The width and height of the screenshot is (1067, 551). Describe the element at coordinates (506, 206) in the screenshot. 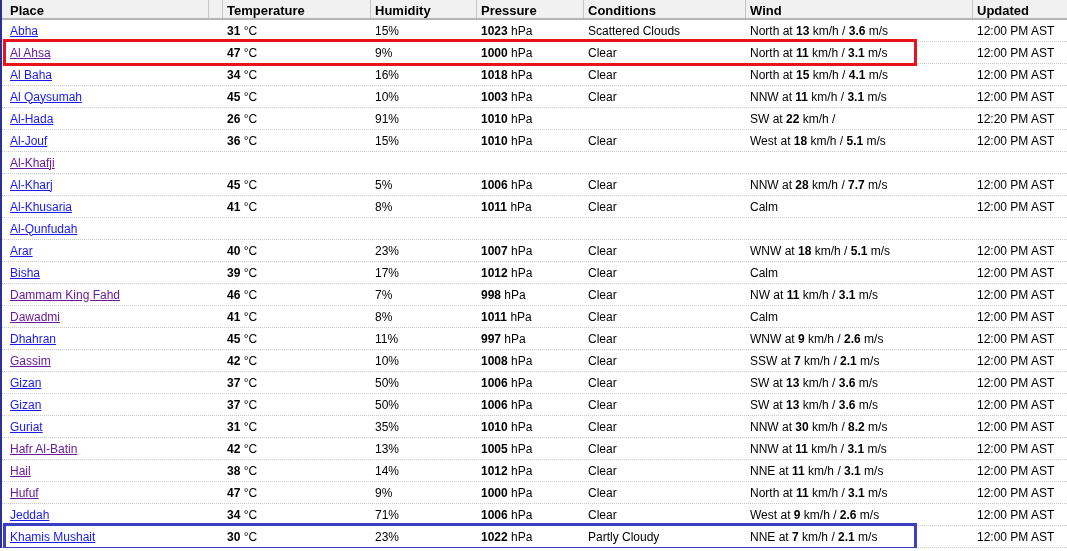

I see `pressure-cell-text: 1011 hPa` at that location.